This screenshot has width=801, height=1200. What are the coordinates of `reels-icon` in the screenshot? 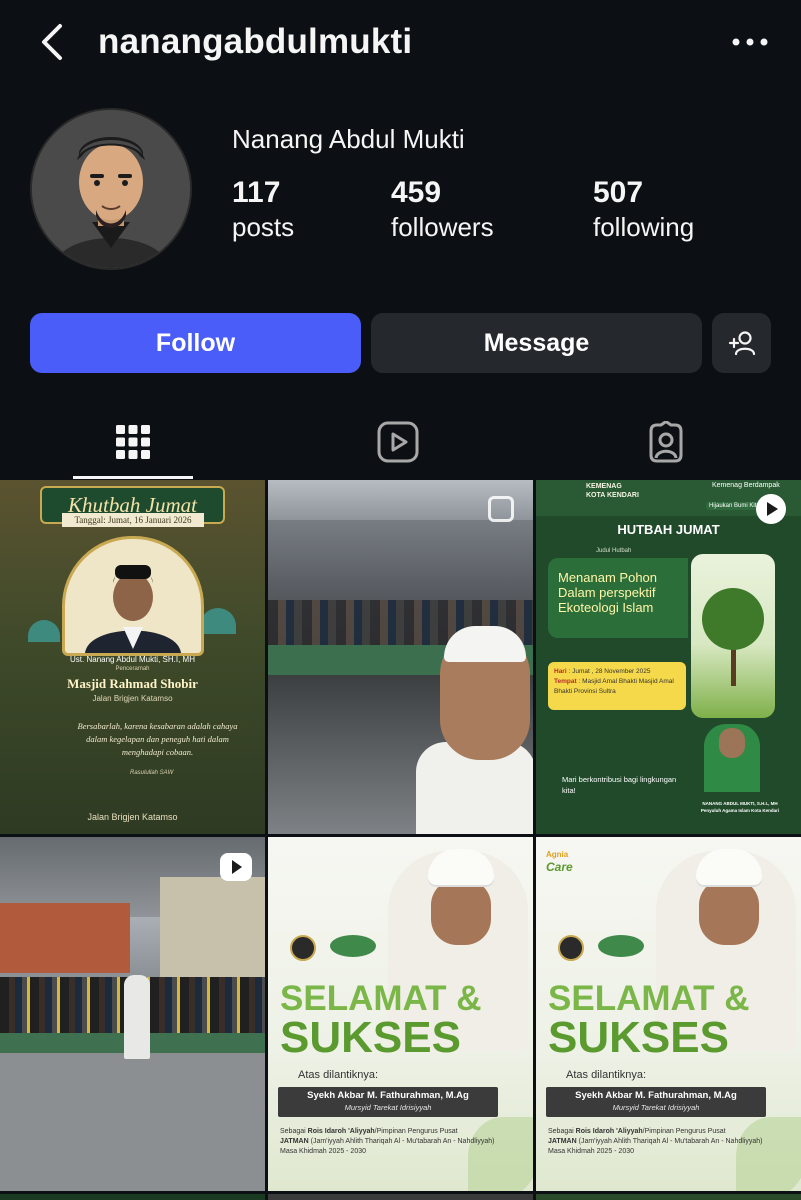 It's located at (398, 442).